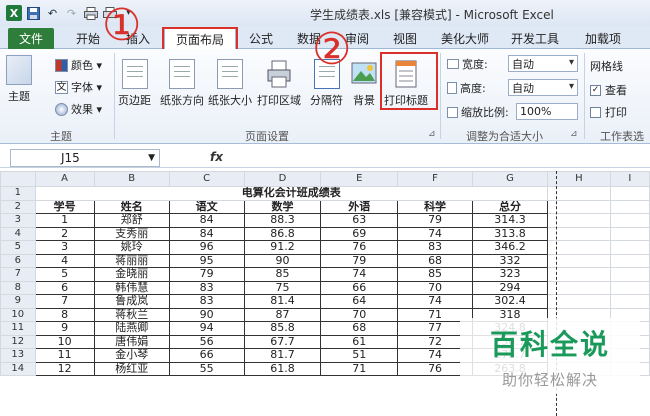 This screenshot has width=650, height=416. What do you see at coordinates (131, 314) in the screenshot?
I see `data-cell: 蒋秋兰` at bounding box center [131, 314].